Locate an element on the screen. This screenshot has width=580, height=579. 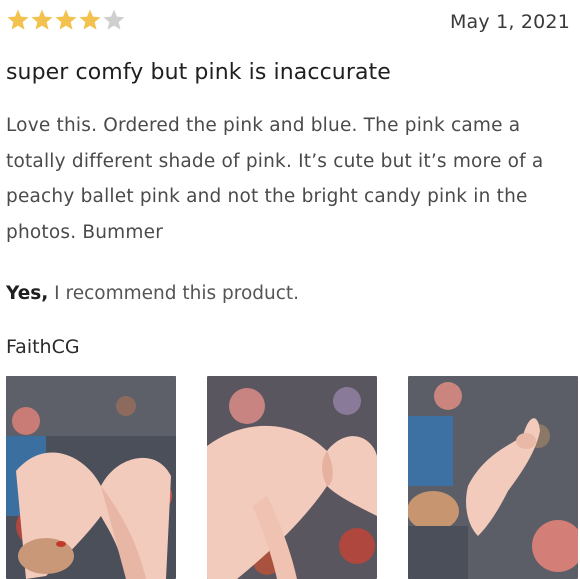
recommend-text: I recommend this product. is located at coordinates (174, 293).